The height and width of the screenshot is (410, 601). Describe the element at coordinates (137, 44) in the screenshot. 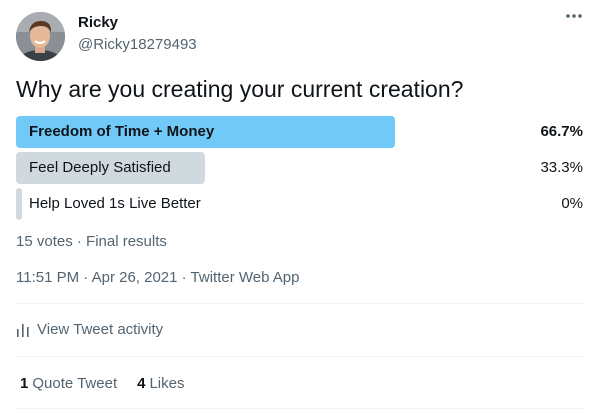

I see `user-handle: @Ricky18279493` at that location.